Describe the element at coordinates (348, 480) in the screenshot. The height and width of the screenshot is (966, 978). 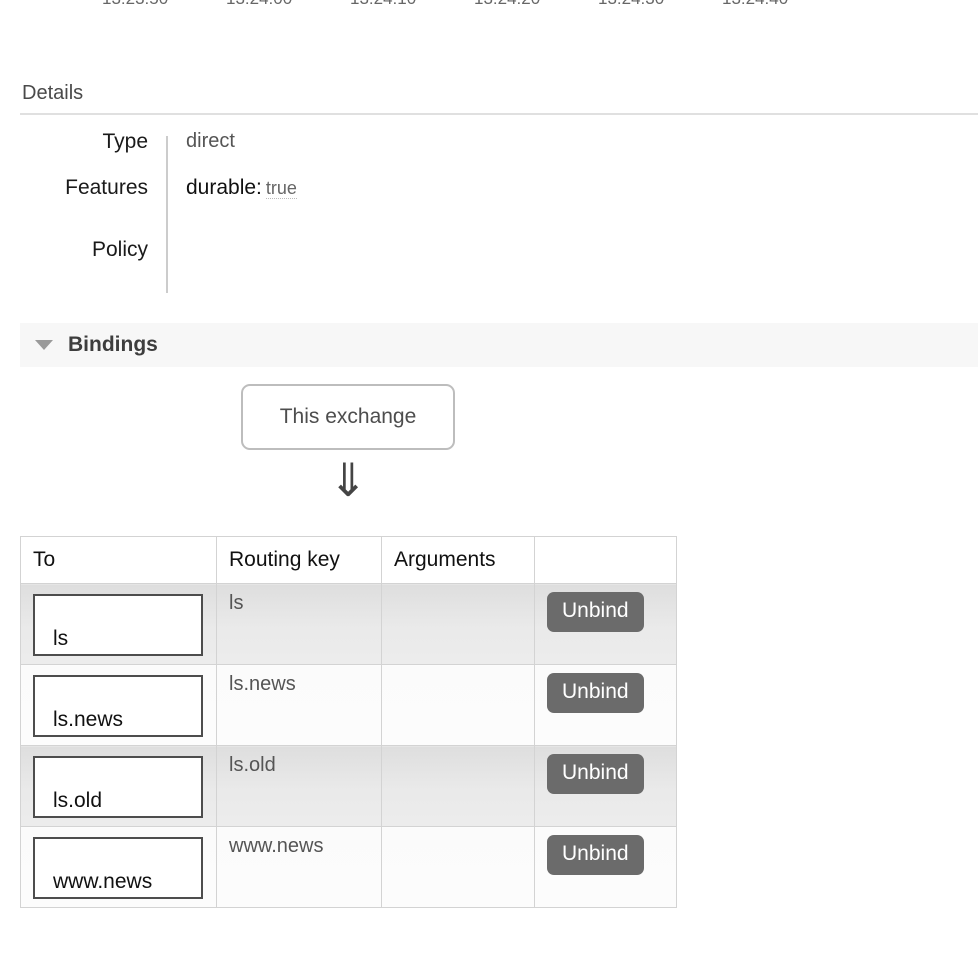
I see `flow-down-arrow-icon: ⇓` at that location.